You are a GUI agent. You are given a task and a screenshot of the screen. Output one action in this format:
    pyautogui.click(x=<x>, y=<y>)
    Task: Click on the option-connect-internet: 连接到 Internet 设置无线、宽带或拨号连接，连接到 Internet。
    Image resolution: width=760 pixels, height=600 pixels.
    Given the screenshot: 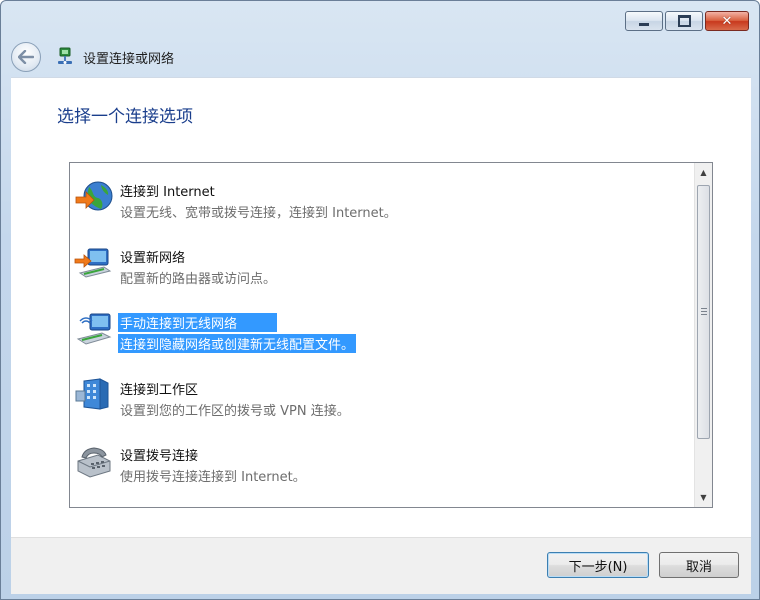 What is the action you would take?
    pyautogui.click(x=380, y=196)
    